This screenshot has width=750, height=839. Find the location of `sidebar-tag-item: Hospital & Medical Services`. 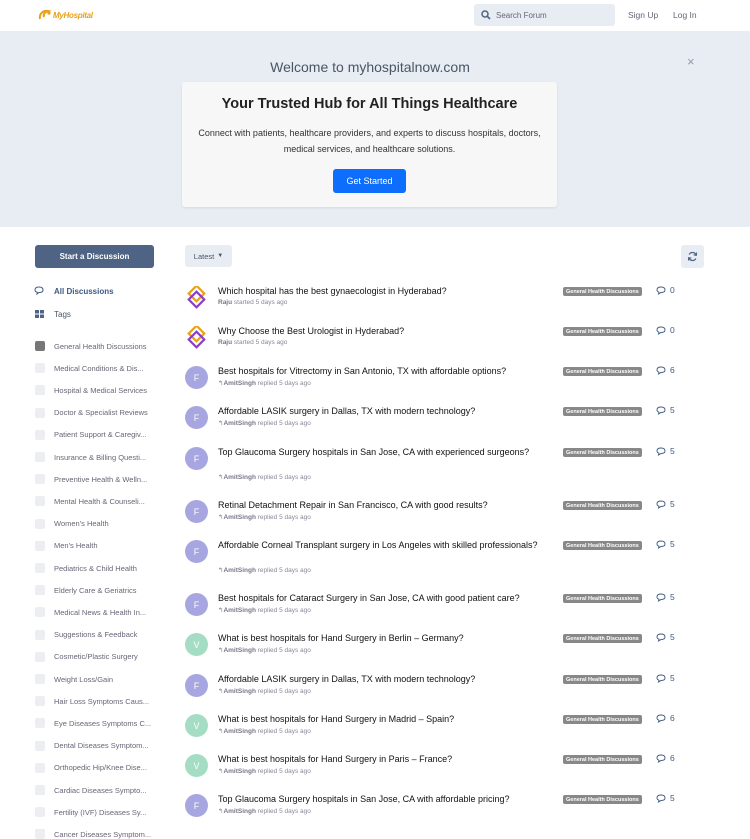

sidebar-tag-item: Hospital & Medical Services is located at coordinates (91, 390).